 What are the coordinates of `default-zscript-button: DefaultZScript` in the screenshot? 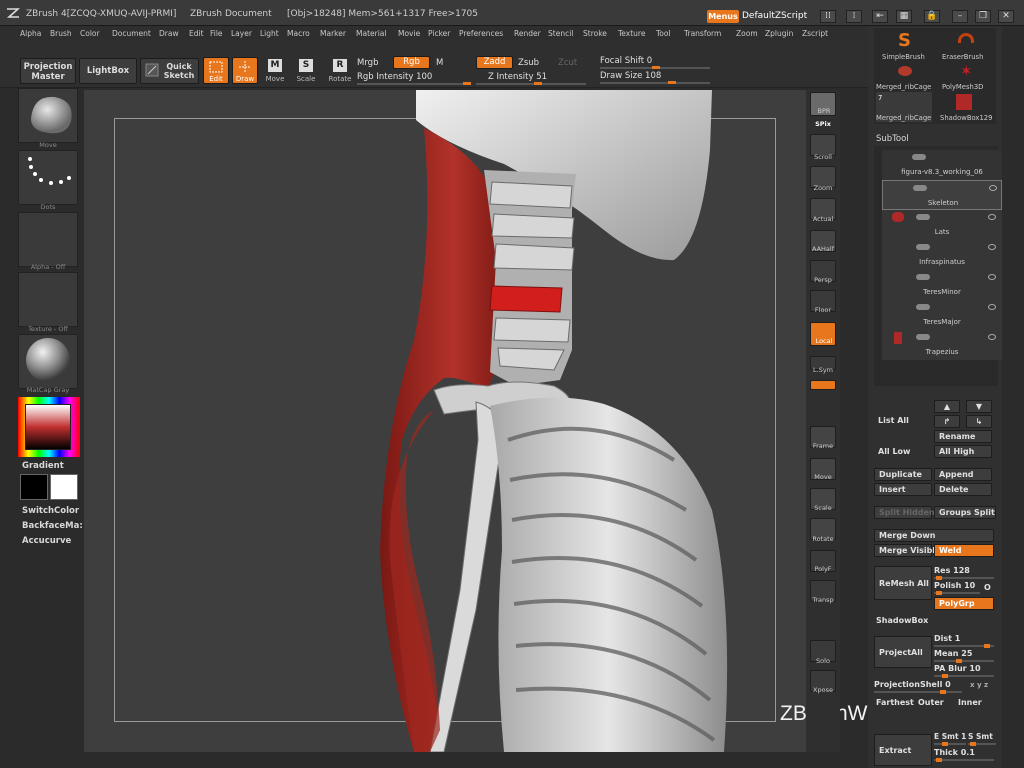 It's located at (774, 16).